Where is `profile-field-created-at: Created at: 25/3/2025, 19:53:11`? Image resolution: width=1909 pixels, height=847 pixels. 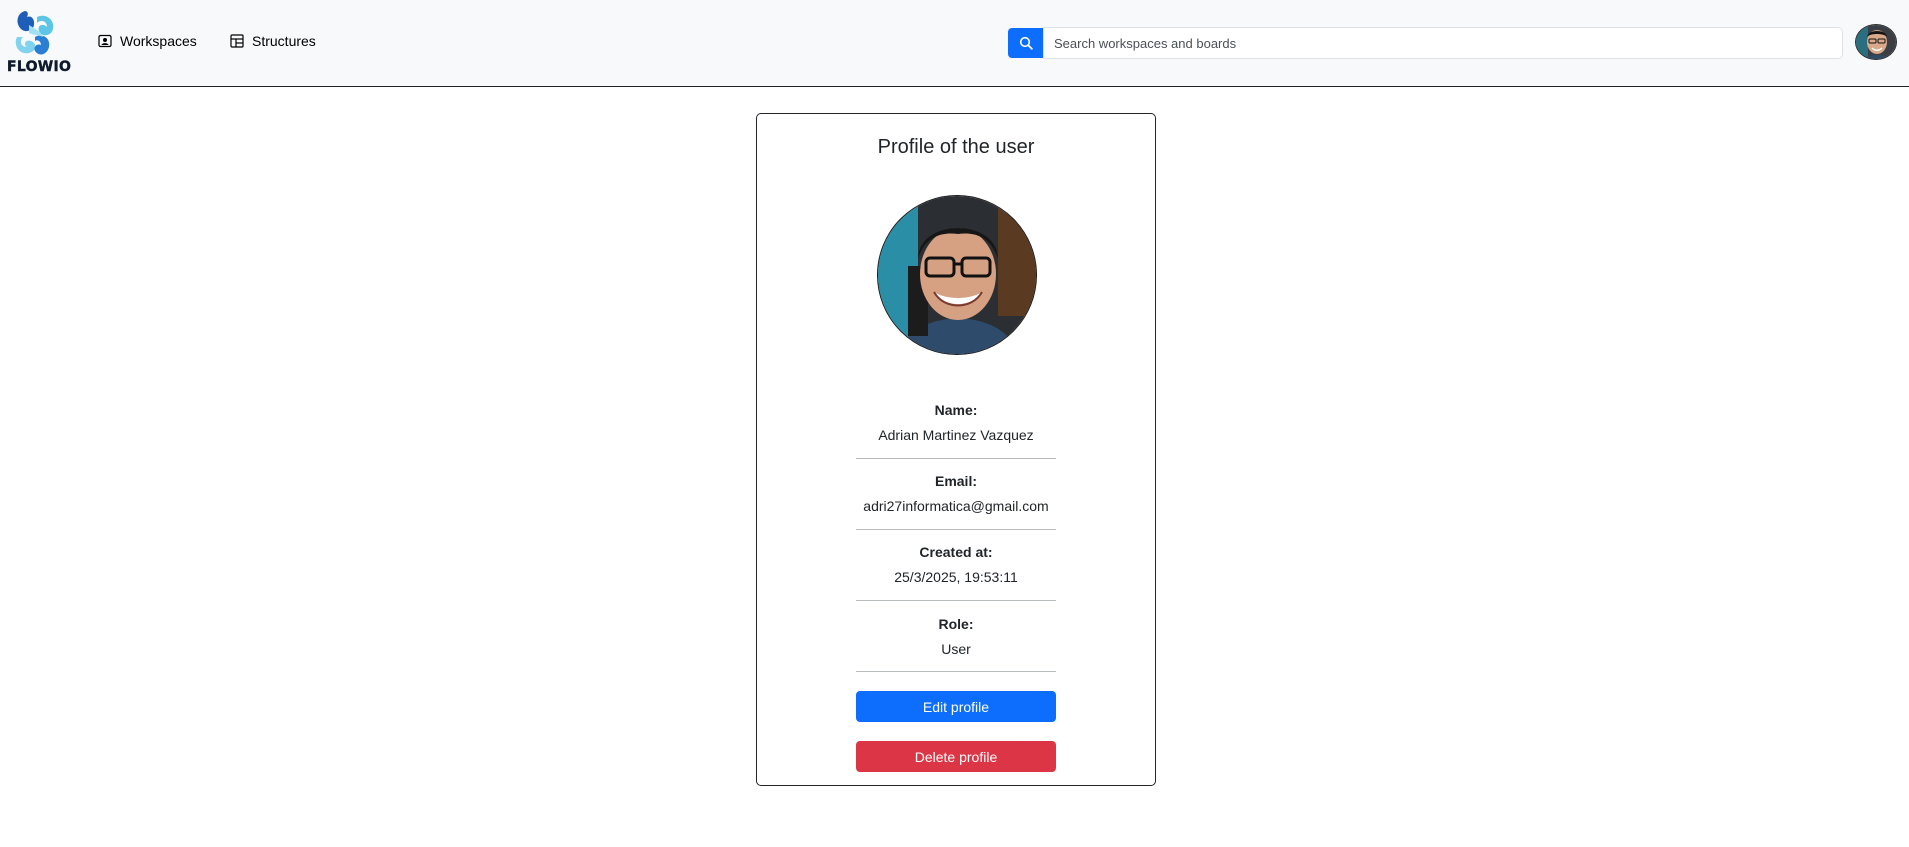 profile-field-created-at: Created at: 25/3/2025, 19:53:11 is located at coordinates (956, 564).